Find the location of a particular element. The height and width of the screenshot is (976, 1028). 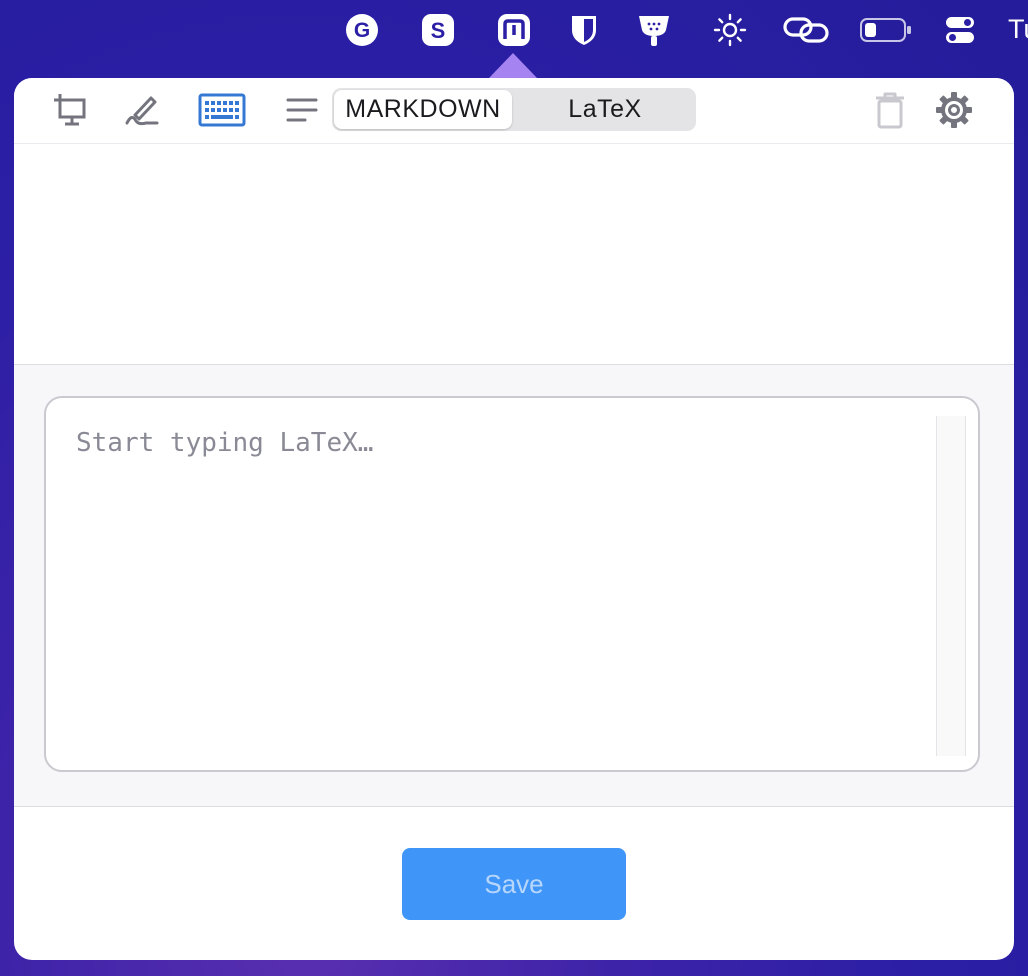

mathpix-icon is located at coordinates (514, 30).